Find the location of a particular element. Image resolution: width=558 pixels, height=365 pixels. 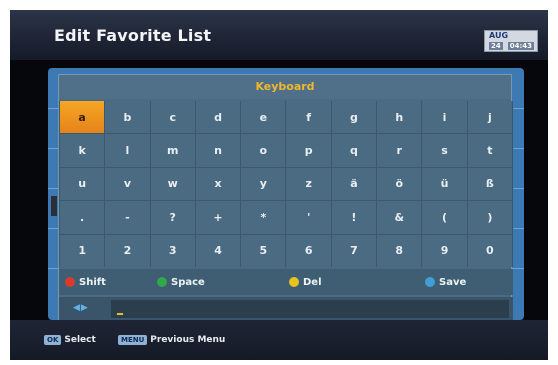

shift-label: Shift is located at coordinates (92, 282).